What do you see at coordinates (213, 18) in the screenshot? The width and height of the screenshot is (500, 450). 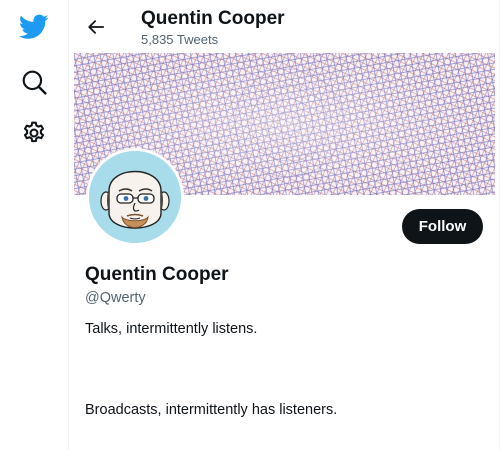 I see `header-profile-name: Quentin Cooper` at bounding box center [213, 18].